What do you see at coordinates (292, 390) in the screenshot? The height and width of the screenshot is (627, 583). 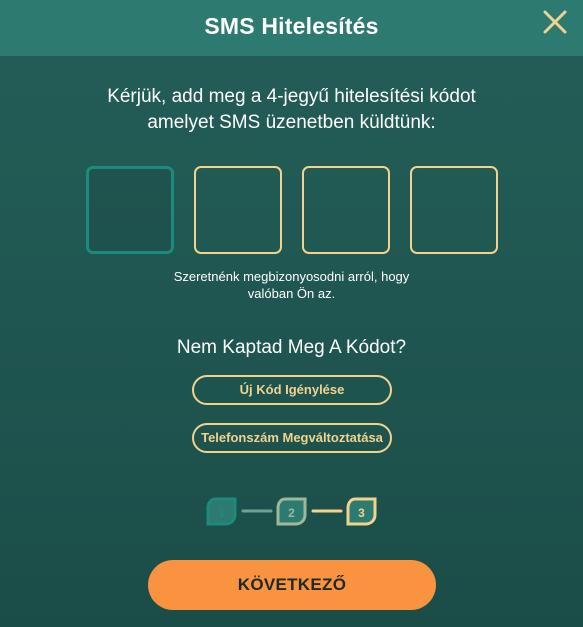 I see `request-new-code-button: Új Kód Igénylése` at bounding box center [292, 390].